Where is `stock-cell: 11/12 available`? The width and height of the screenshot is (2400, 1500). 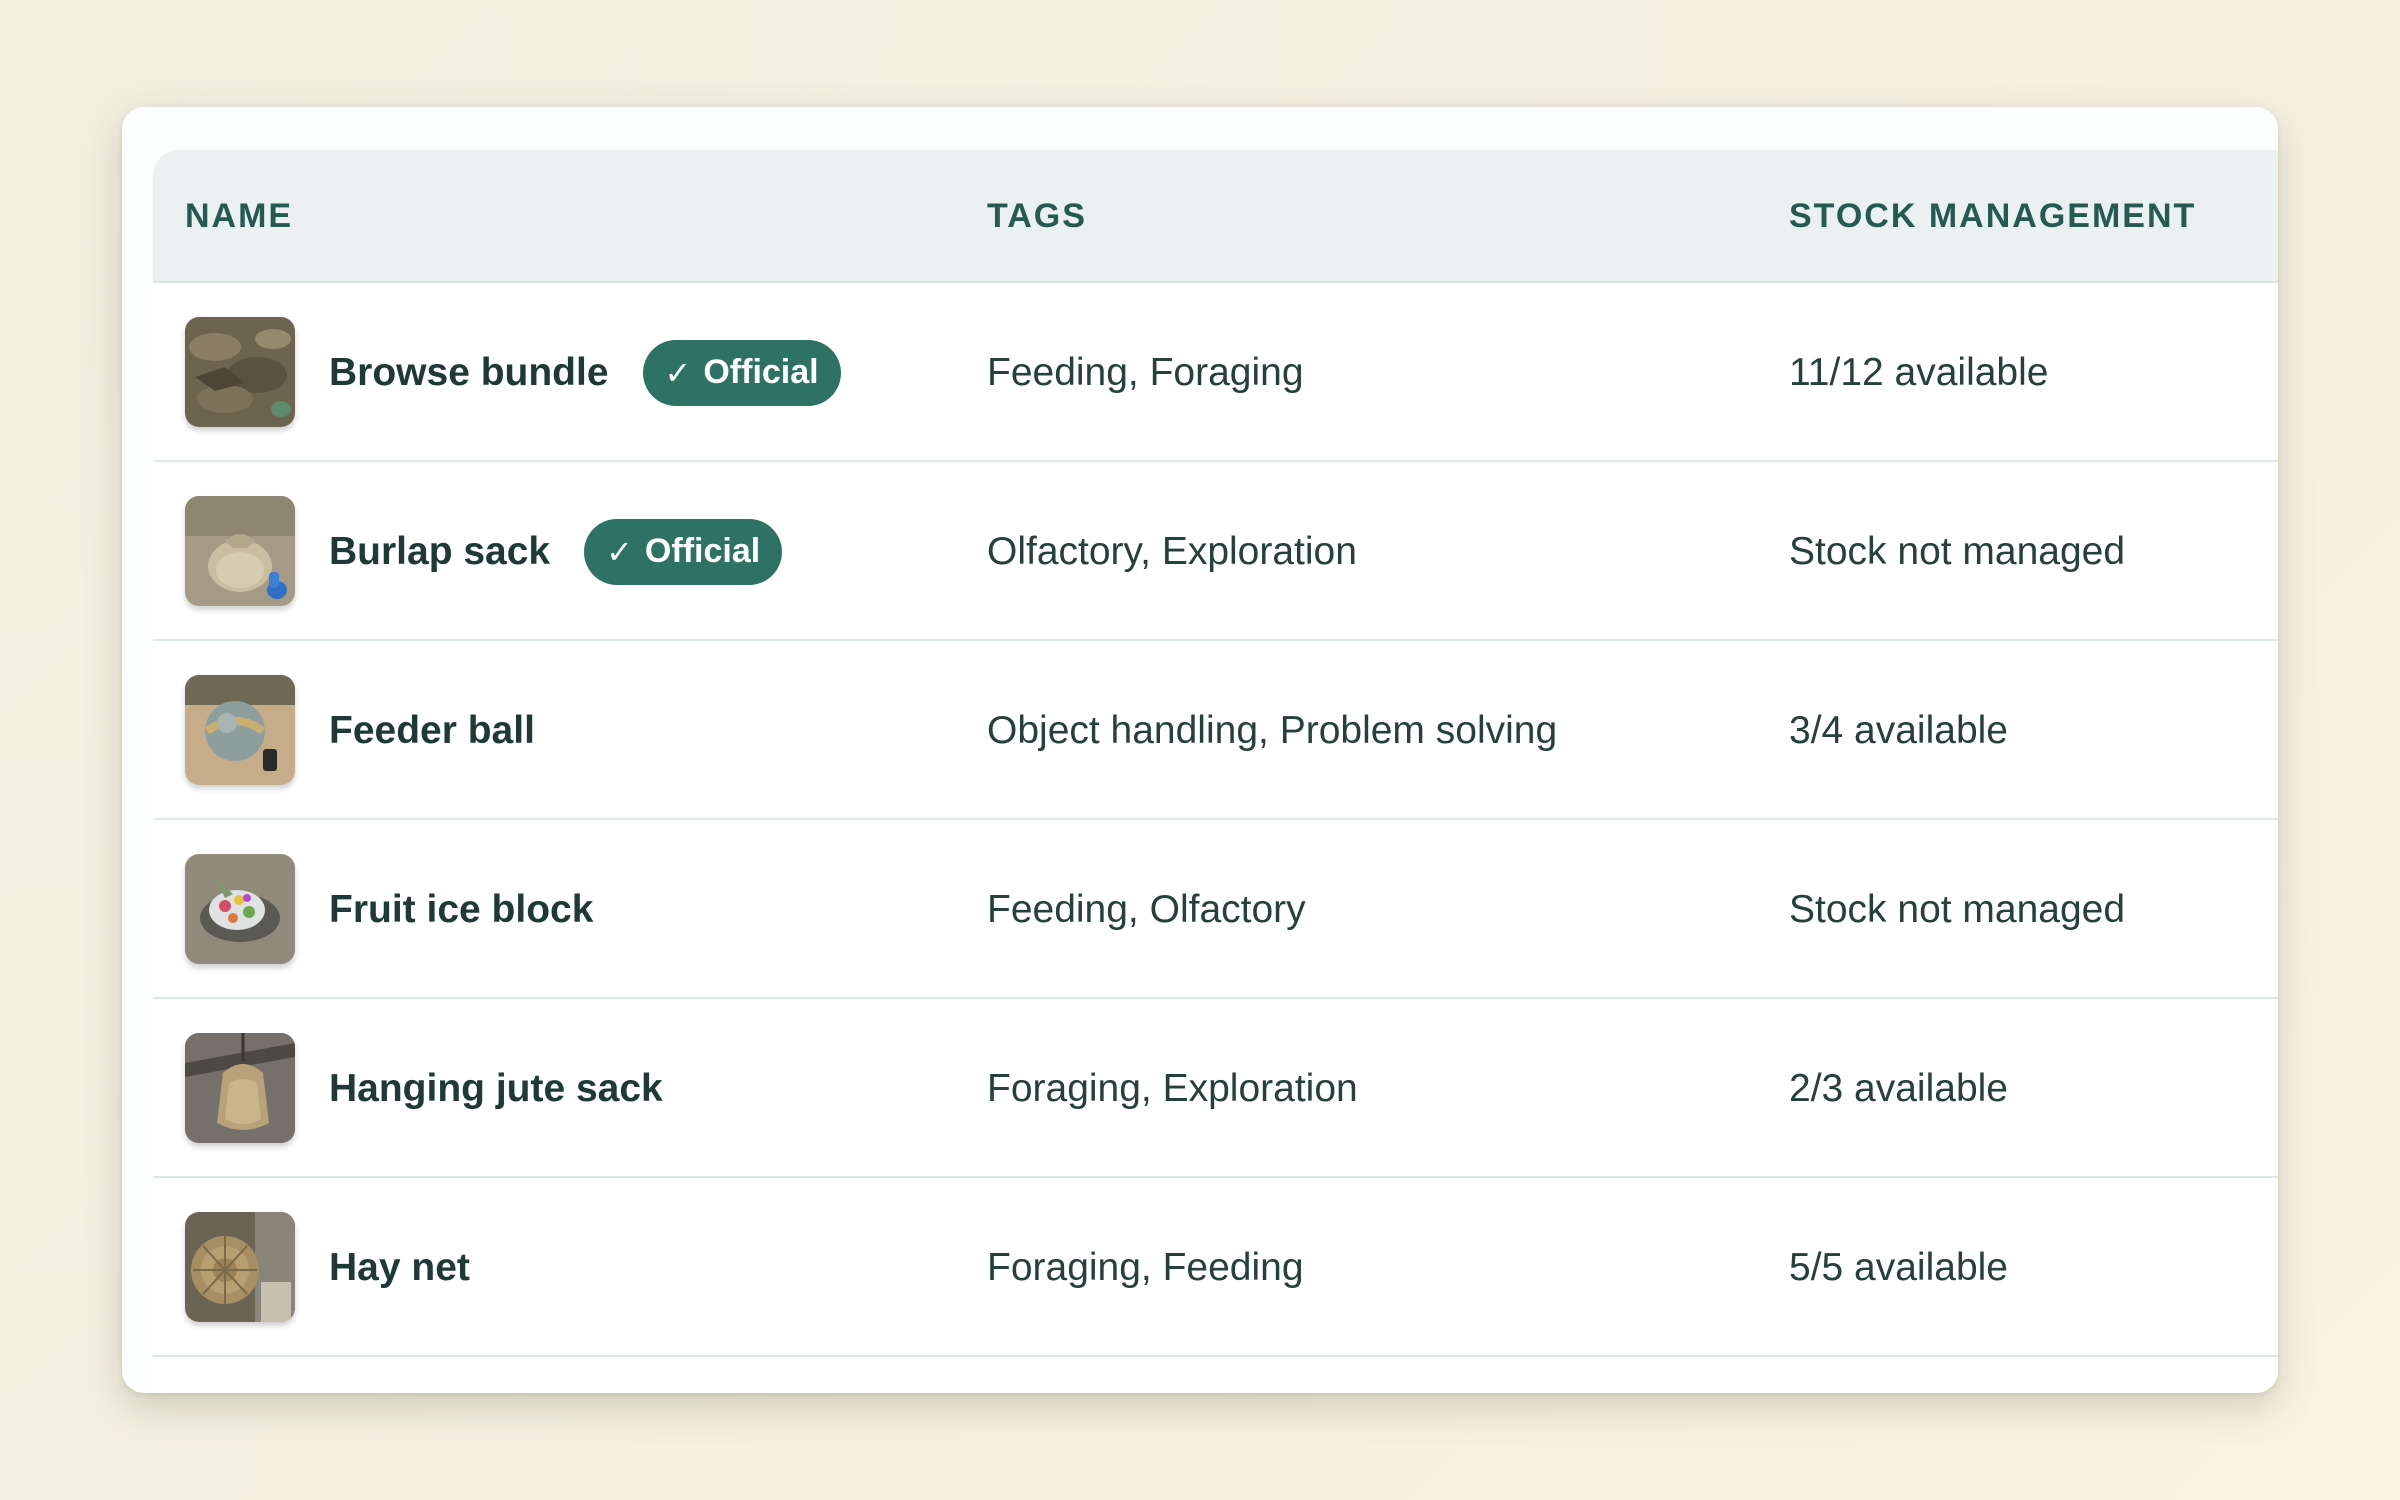
stock-cell: 11/12 available is located at coordinates (1919, 372).